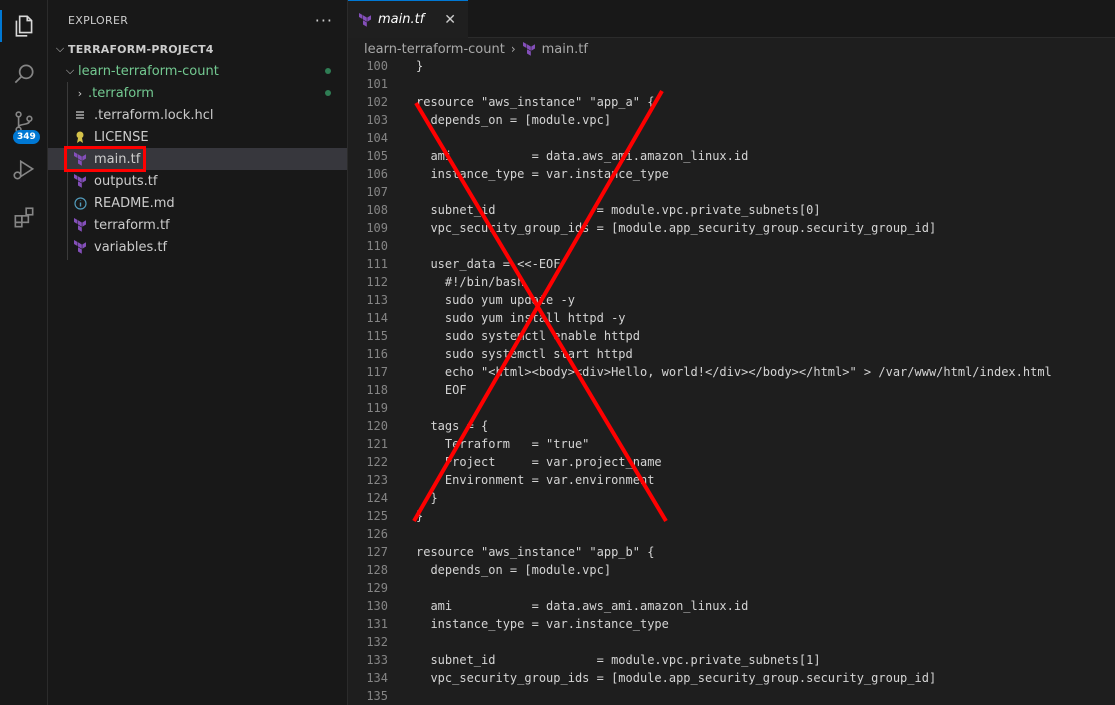 The height and width of the screenshot is (705, 1115). Describe the element at coordinates (731, 102) in the screenshot. I see `code-line: 102 resource "aws_instance" "app_a" {` at that location.